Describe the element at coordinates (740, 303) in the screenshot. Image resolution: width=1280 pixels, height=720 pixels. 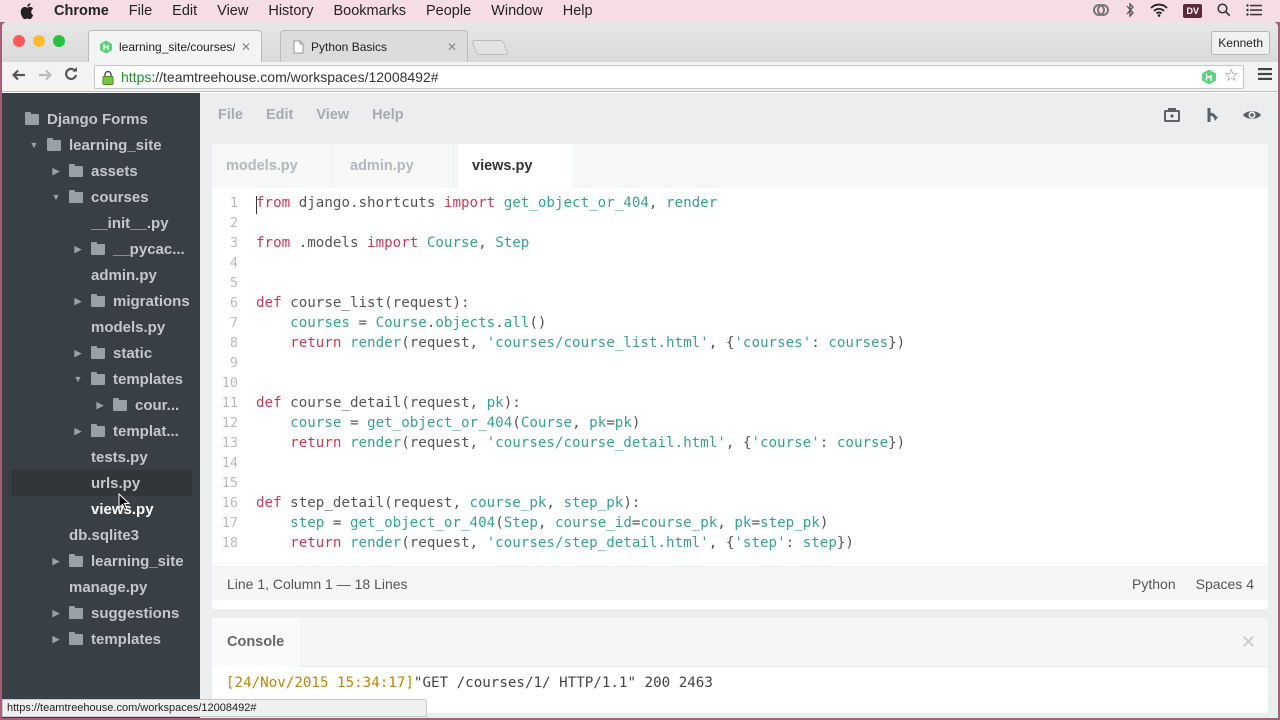
I see `code-line: 6 def course_list(request):` at that location.